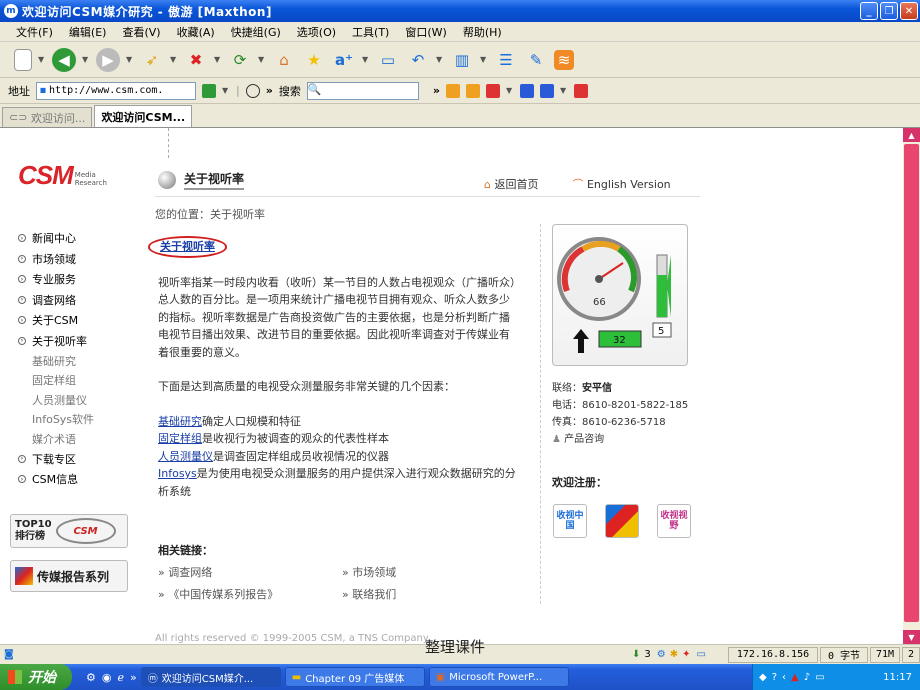  I want to click on register-media-icon, so click(622, 521).